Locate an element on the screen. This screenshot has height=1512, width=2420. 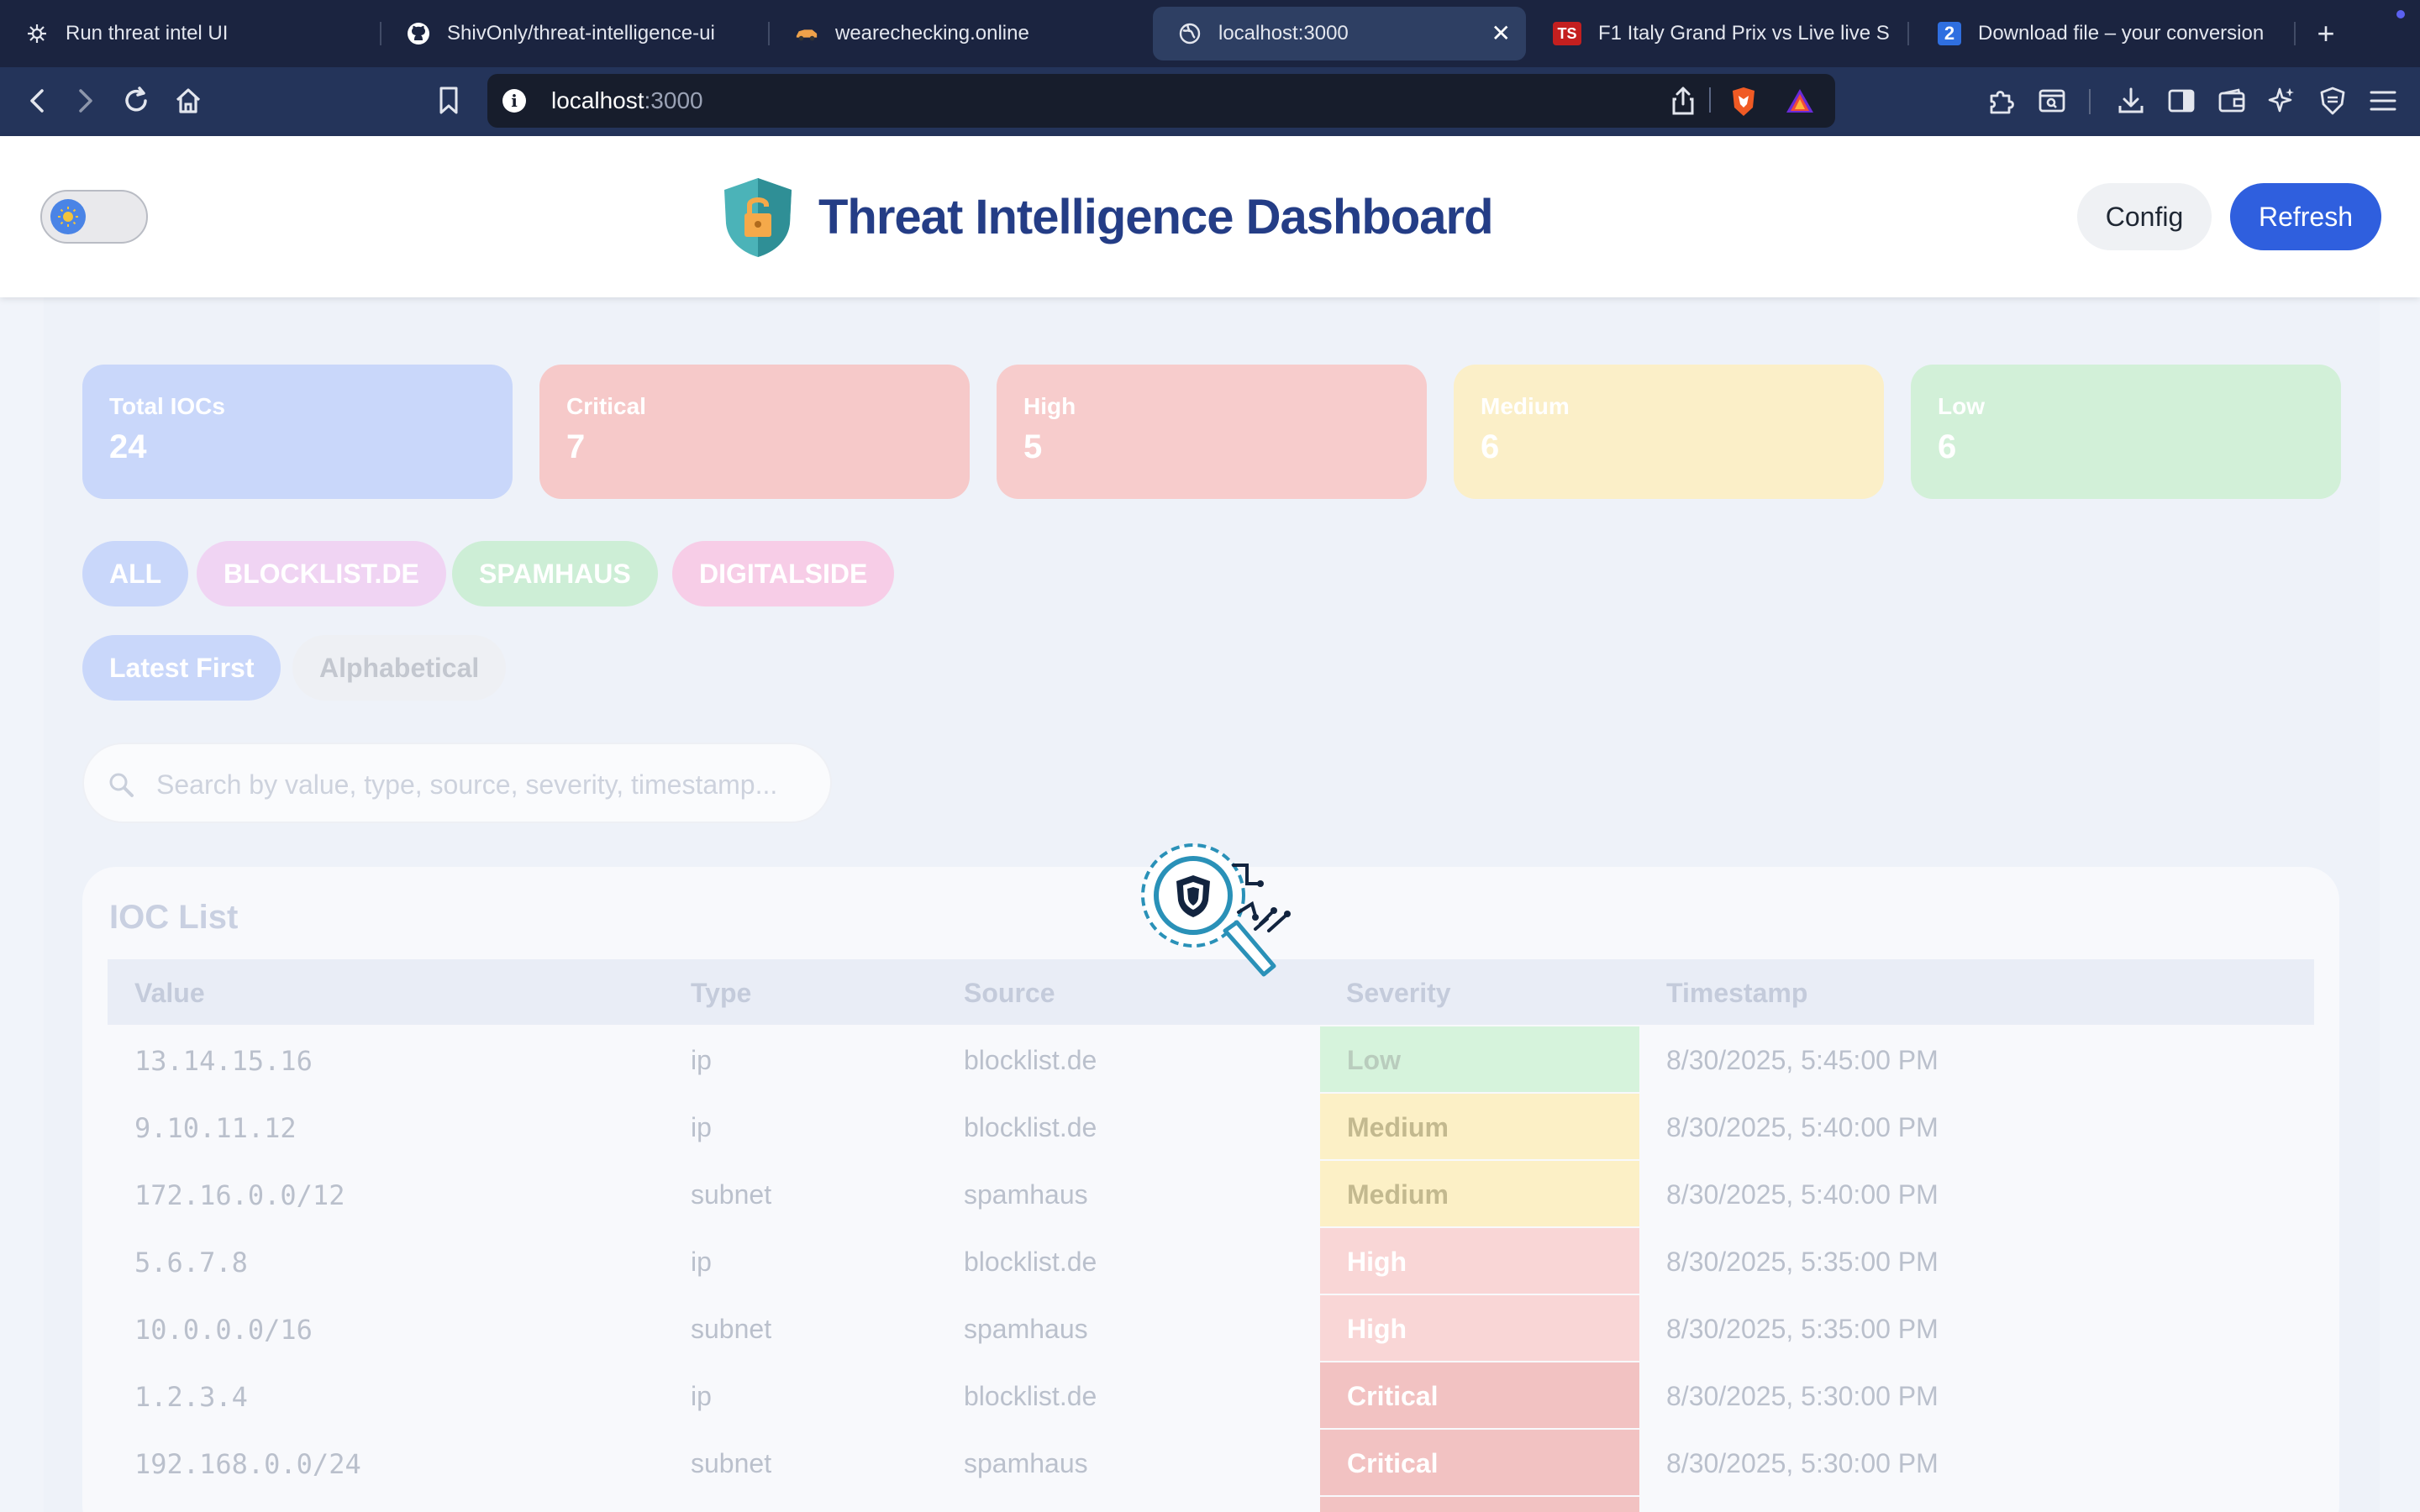
tab-wearechecking: wearechecking.online is located at coordinates (955, 33).